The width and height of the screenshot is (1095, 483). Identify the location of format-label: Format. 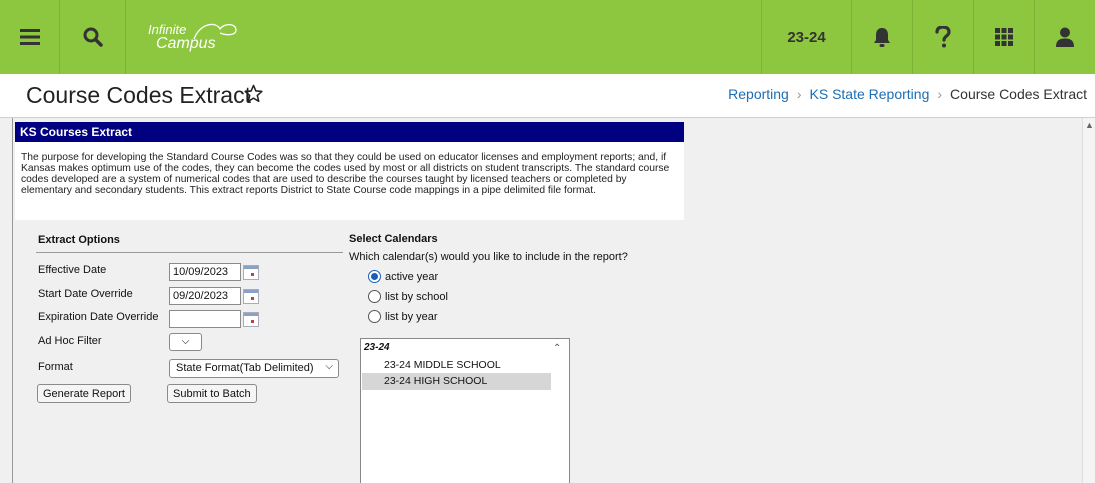
(55, 367).